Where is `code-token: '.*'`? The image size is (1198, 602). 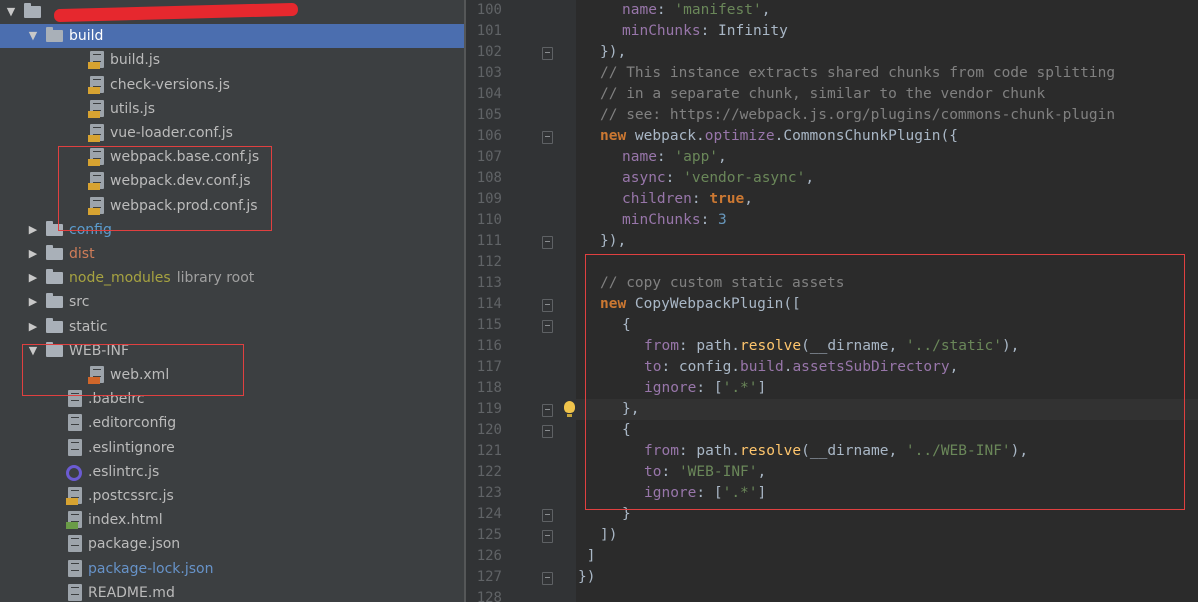
code-token: '.*' is located at coordinates (740, 493).